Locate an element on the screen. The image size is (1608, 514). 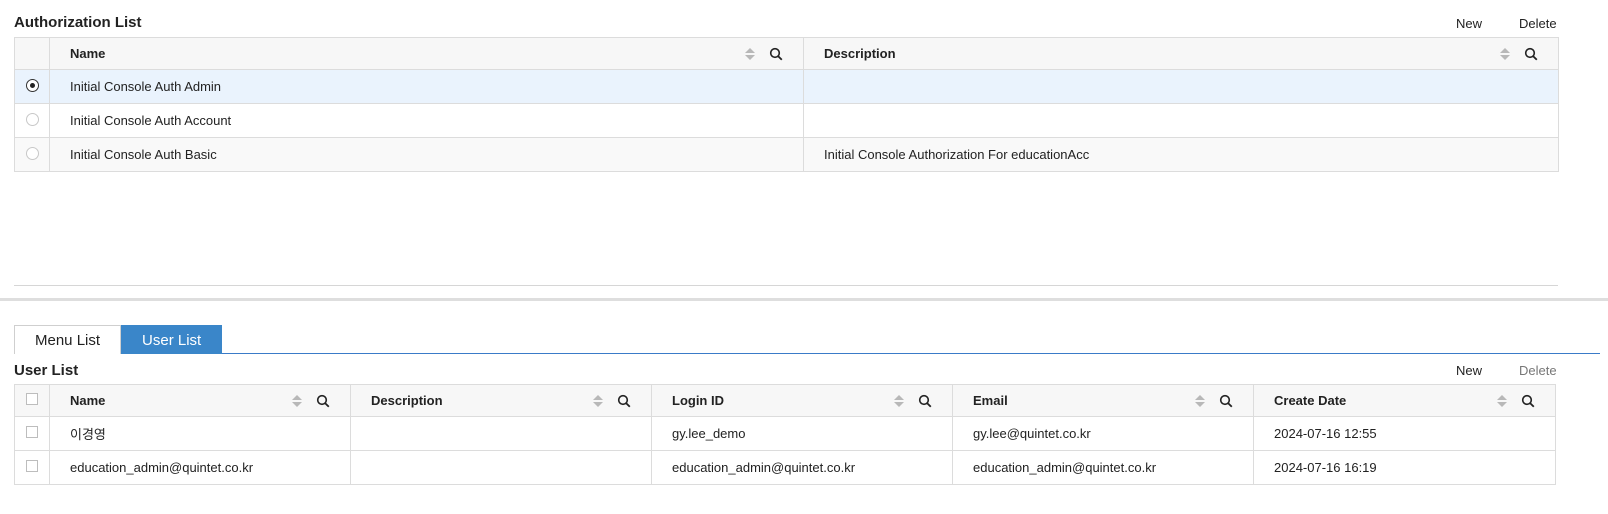
user-col-name: Name is located at coordinates (200, 400).